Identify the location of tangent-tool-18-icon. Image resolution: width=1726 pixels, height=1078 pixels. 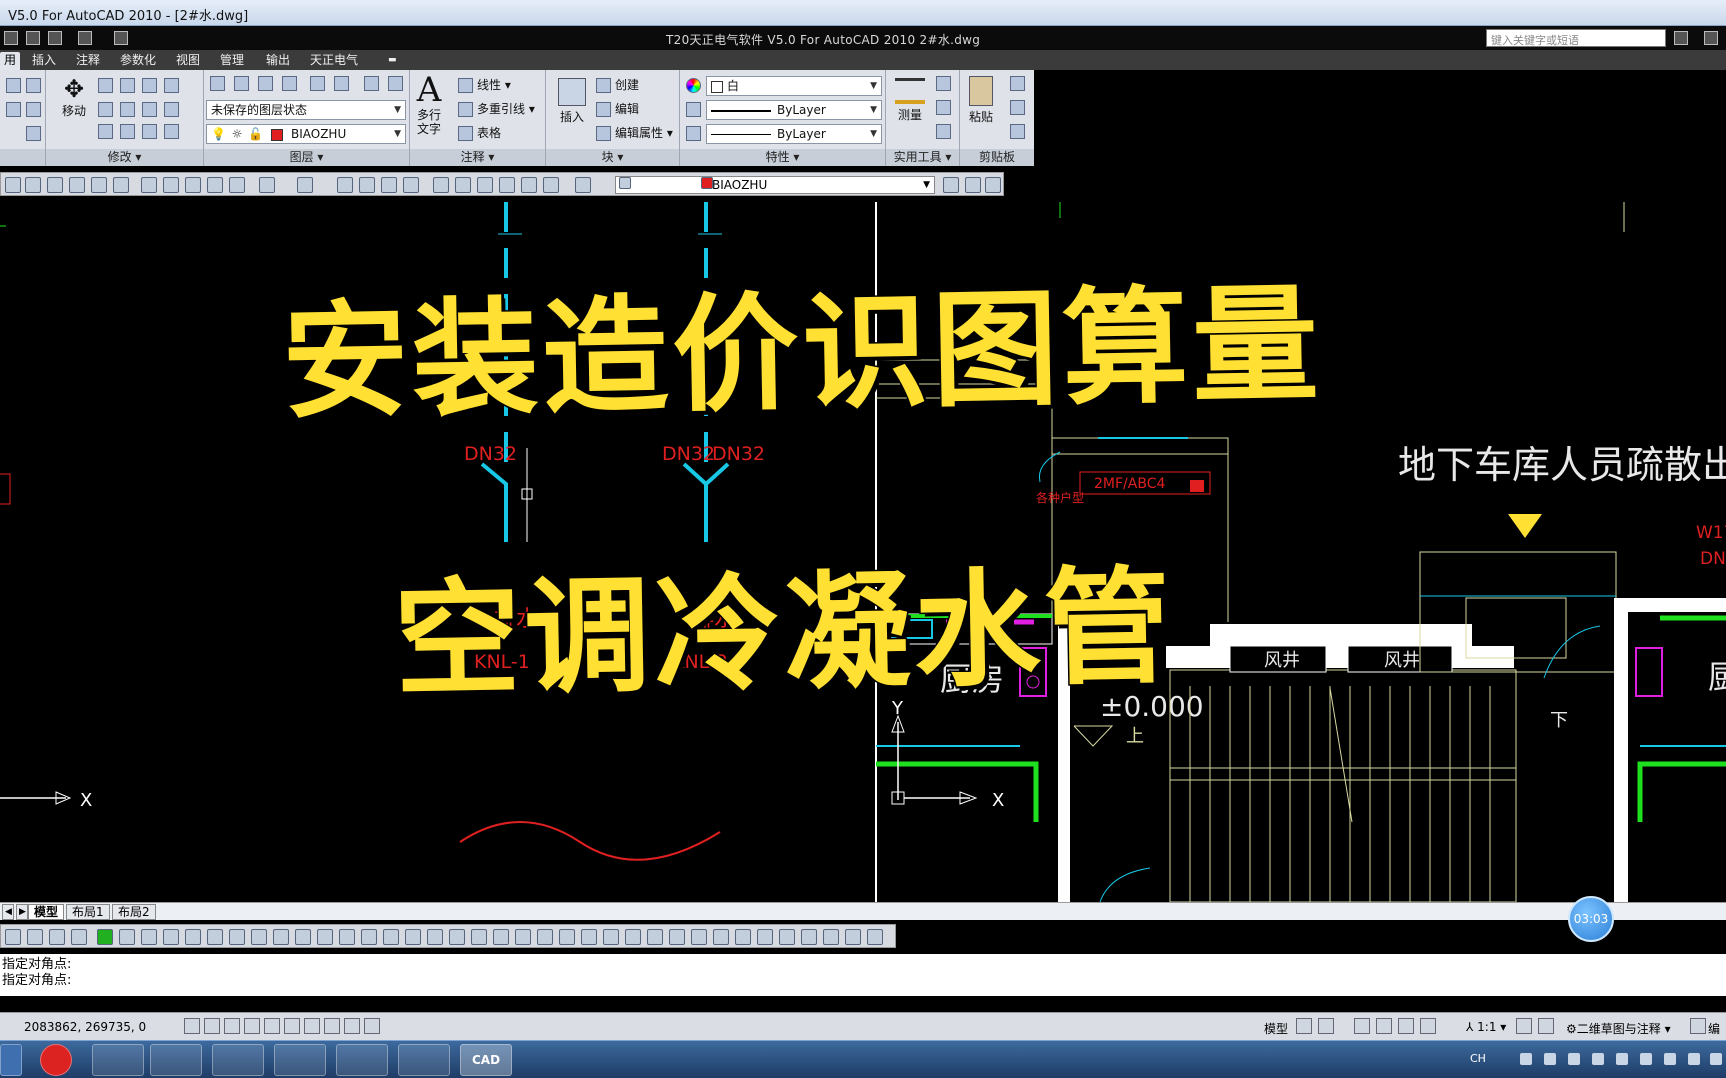
(391, 937).